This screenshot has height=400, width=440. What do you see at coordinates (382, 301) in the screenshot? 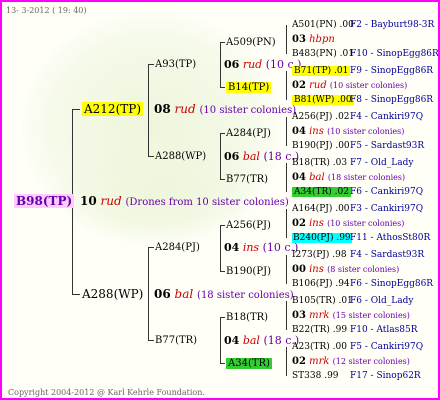
I see `l4-top-7-origin: F6 - Old_Lady` at bounding box center [382, 301].